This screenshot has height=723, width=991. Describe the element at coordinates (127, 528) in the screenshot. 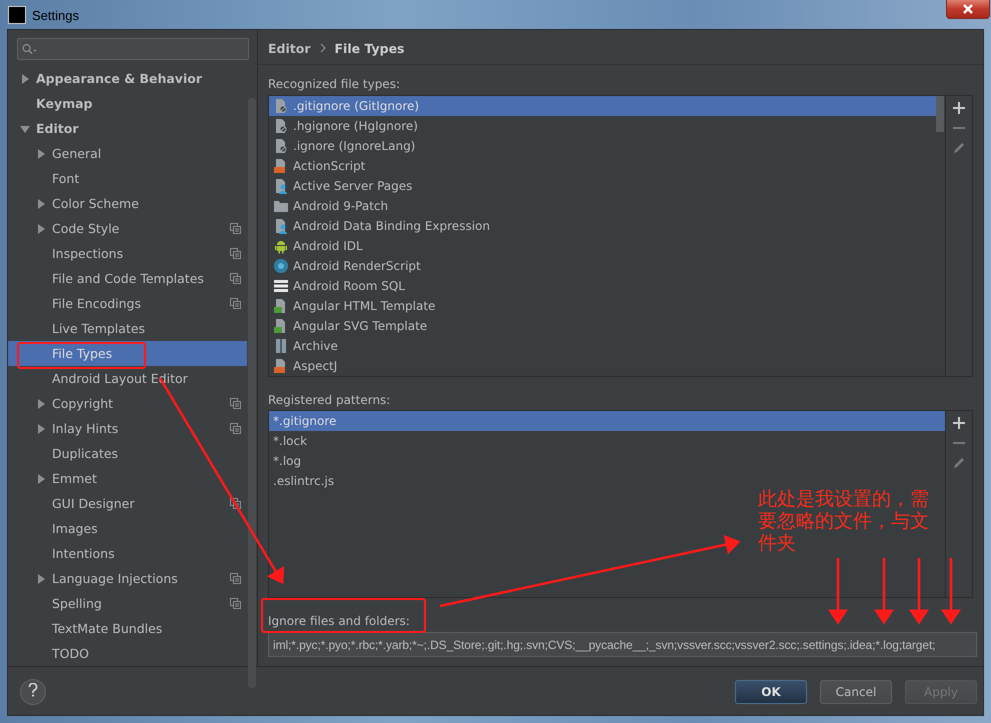

I see `tree-item: Images` at that location.